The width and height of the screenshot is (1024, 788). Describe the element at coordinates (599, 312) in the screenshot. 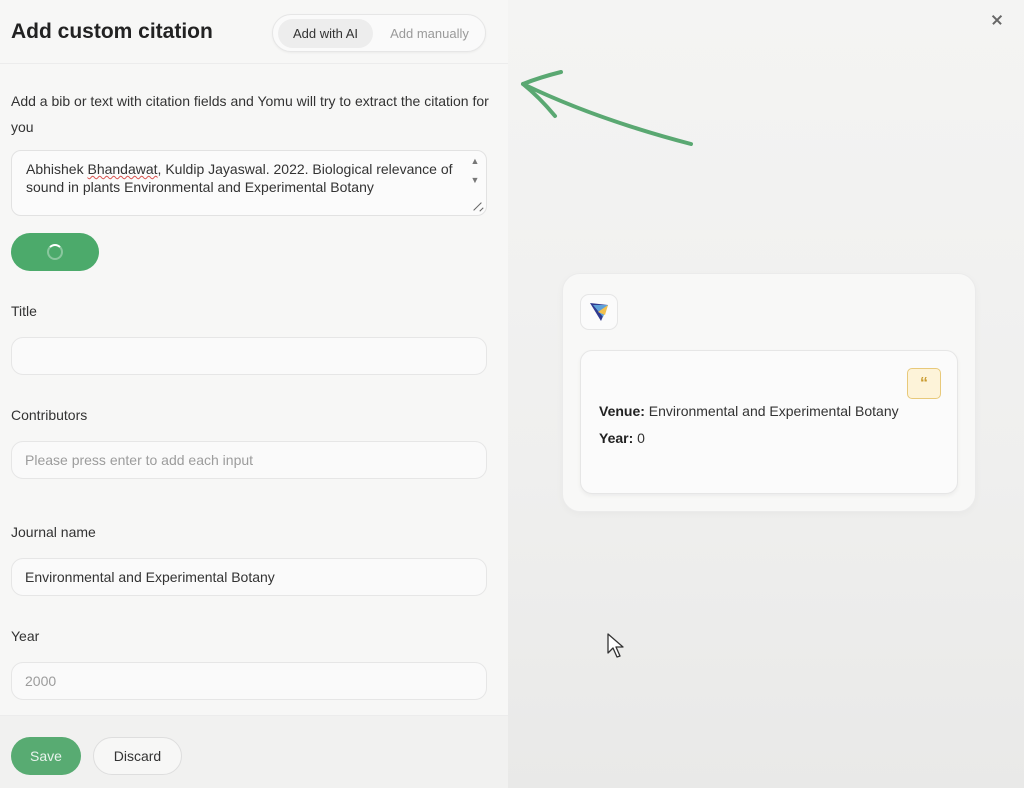

I see `yomu-logo-icon` at that location.